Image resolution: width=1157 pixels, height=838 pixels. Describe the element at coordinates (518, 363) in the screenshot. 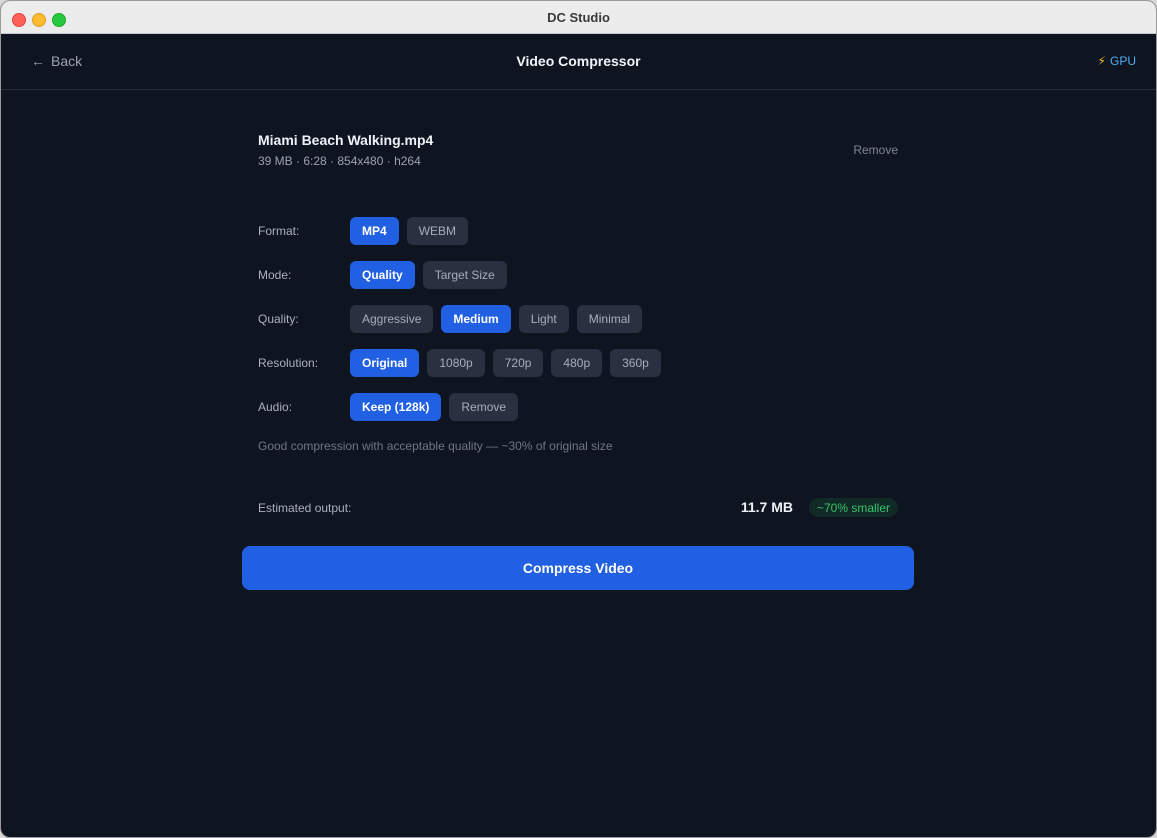

I see `resolution-option-720p: 720p` at that location.